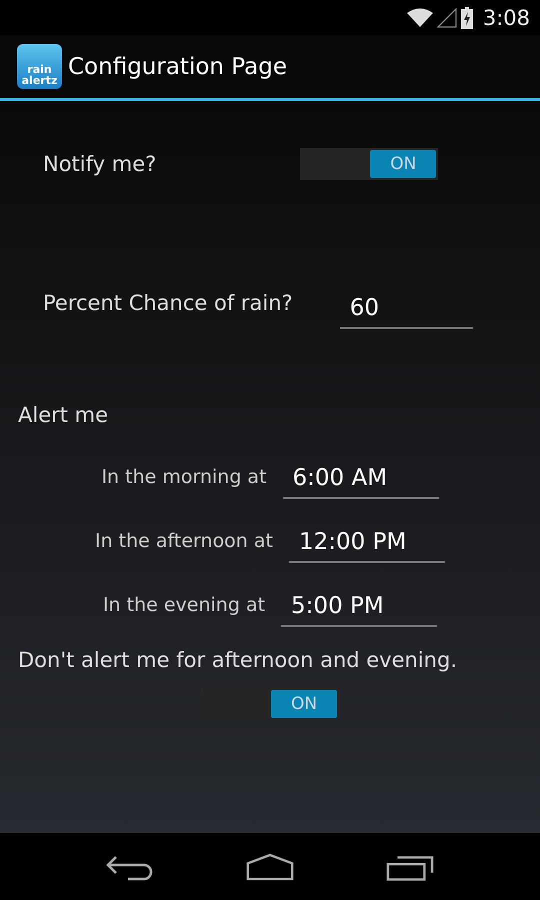 The image size is (540, 900). I want to click on time-label: In the afternoon at, so click(184, 541).